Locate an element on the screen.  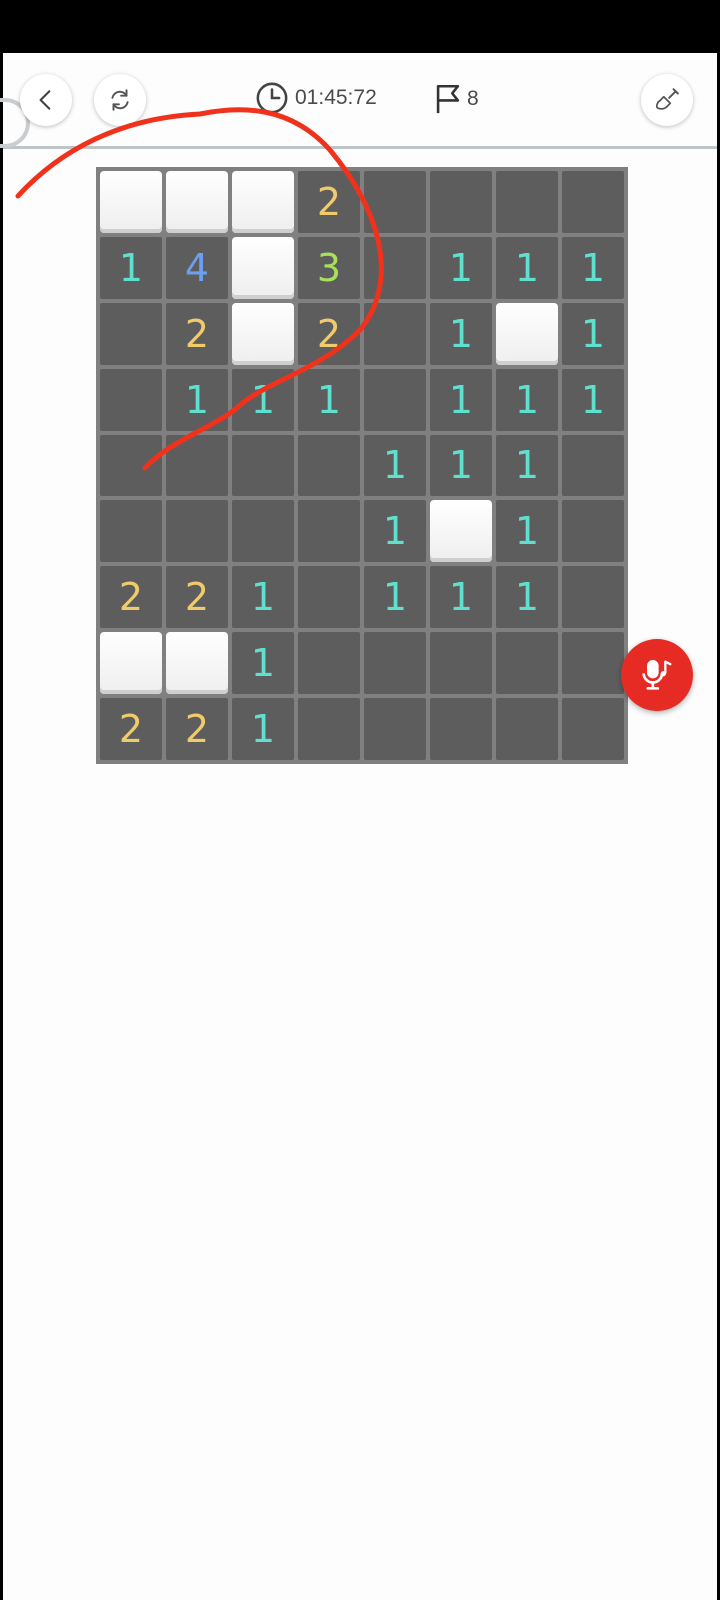
dig-mode-button is located at coordinates (667, 100).